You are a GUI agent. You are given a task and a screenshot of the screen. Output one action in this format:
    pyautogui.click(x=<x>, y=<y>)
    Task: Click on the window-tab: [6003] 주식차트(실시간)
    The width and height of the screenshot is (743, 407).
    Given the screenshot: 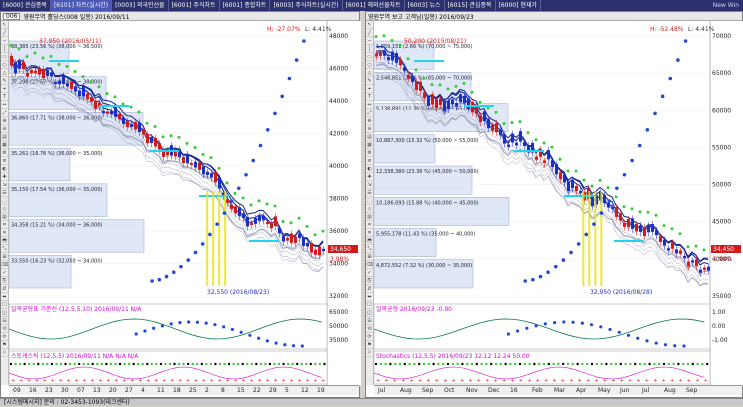 What is the action you would take?
    pyautogui.click(x=306, y=5)
    